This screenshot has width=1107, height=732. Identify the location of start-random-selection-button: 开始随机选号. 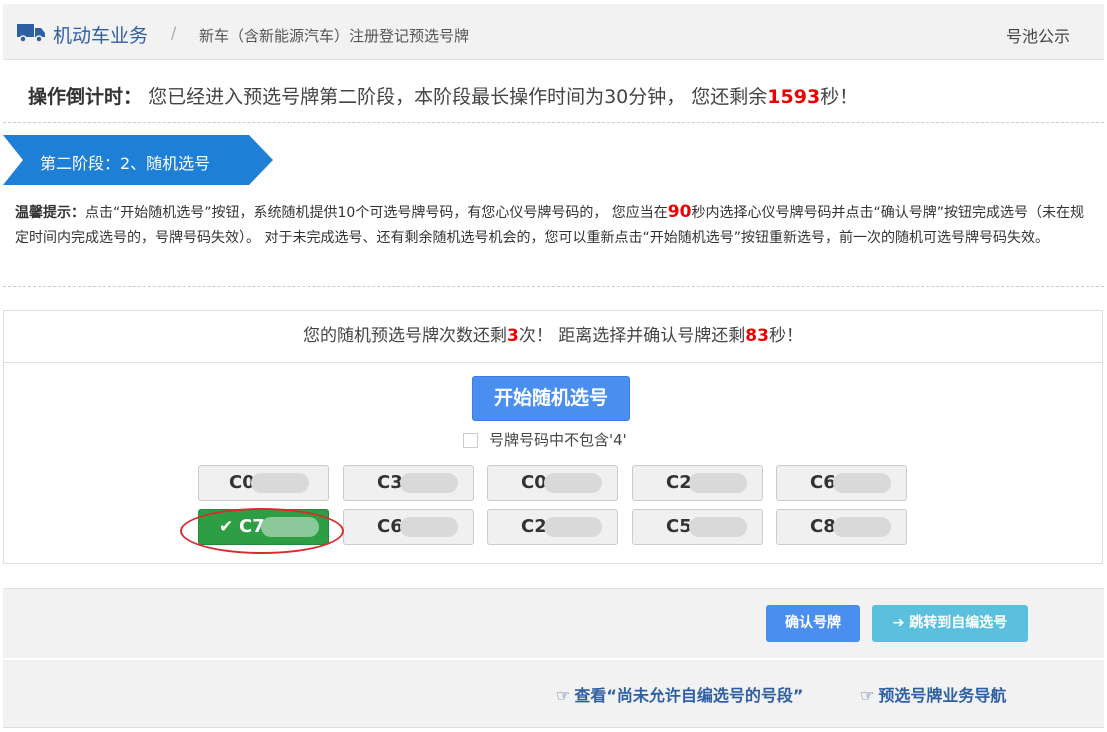
(551, 398).